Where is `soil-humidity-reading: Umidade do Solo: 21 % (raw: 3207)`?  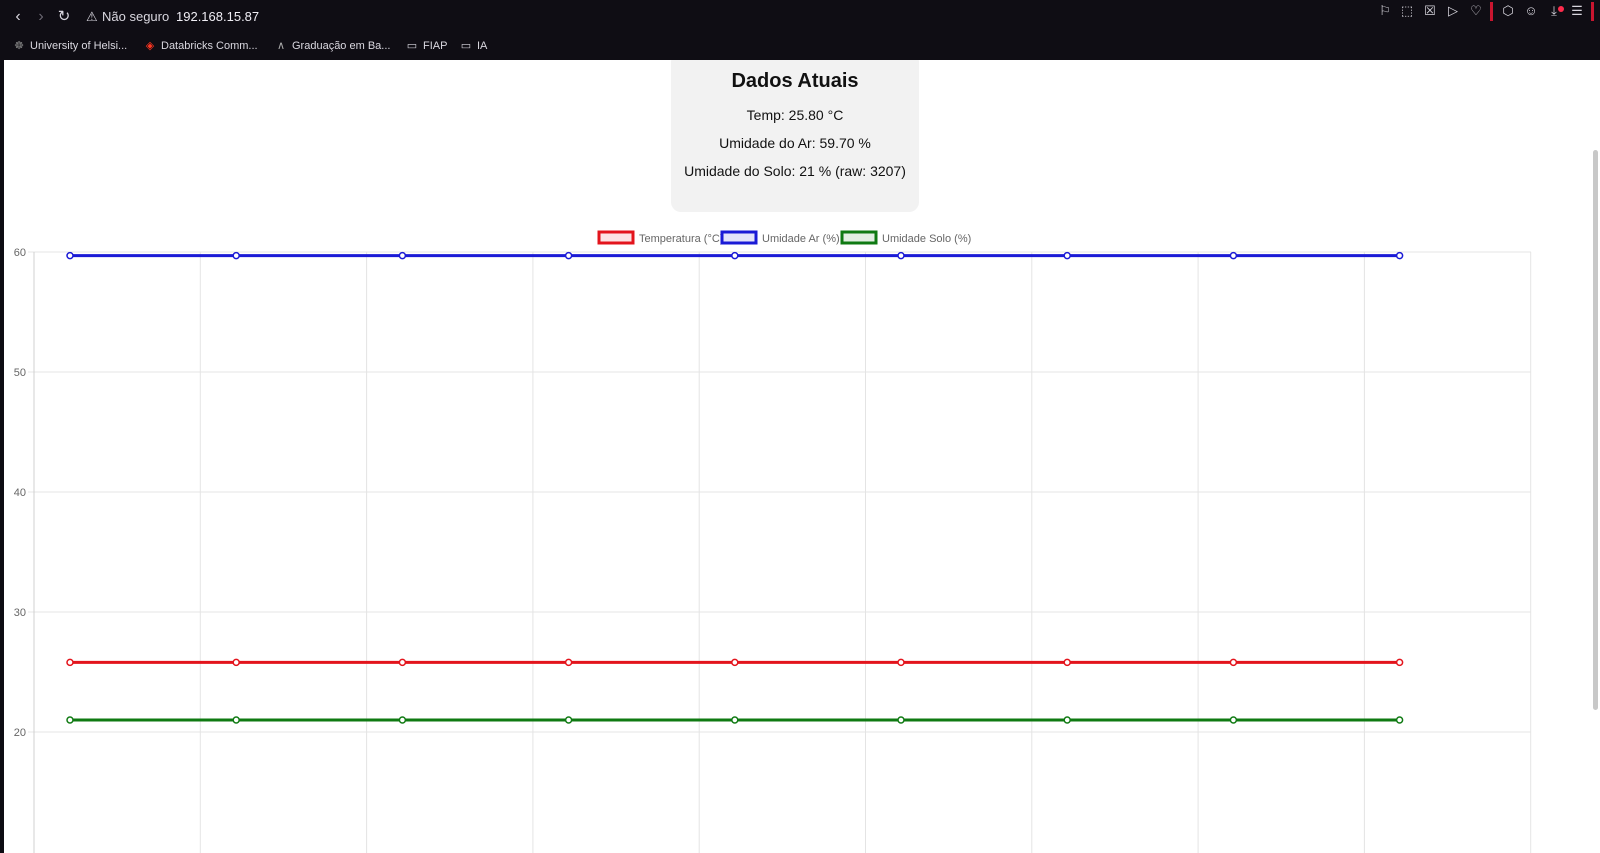 soil-humidity-reading: Umidade do Solo: 21 % (raw: 3207) is located at coordinates (795, 171).